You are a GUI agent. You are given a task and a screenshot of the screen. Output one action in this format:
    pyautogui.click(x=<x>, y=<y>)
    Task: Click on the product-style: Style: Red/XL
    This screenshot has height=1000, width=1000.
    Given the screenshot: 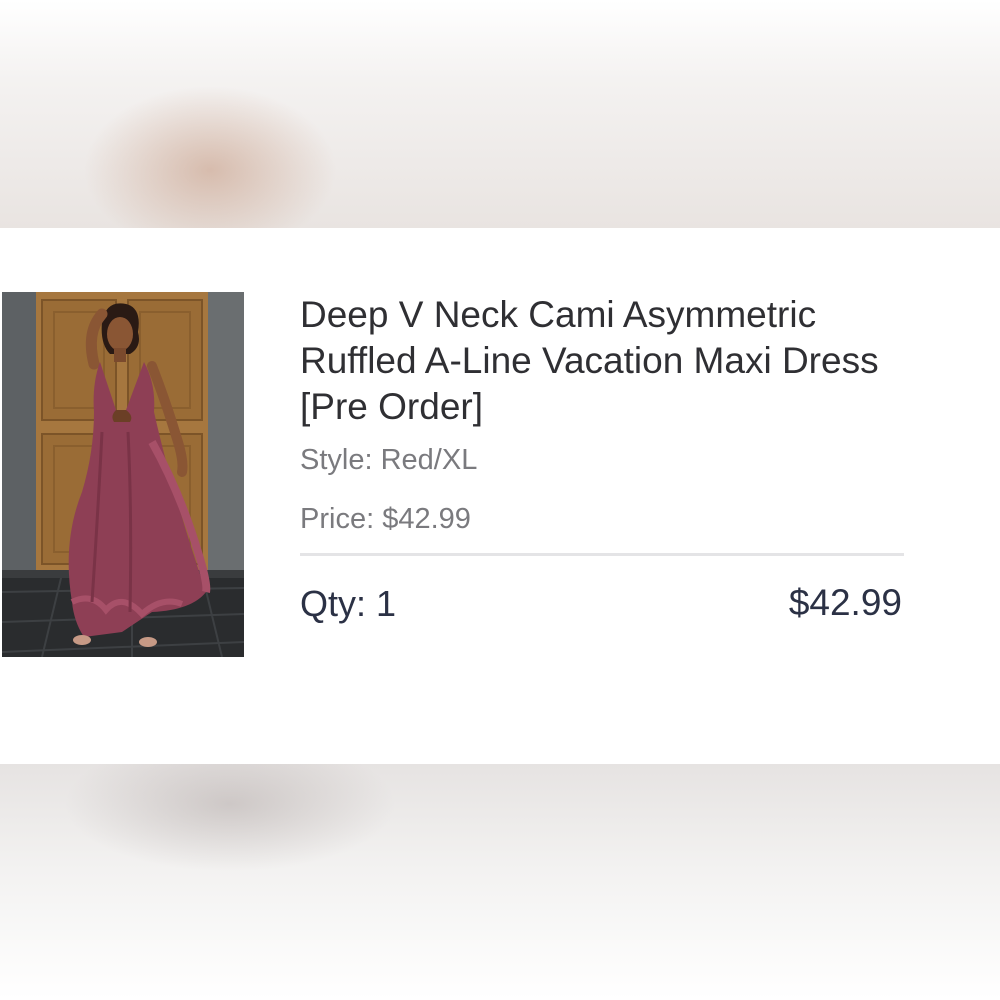 What is the action you would take?
    pyautogui.click(x=388, y=460)
    